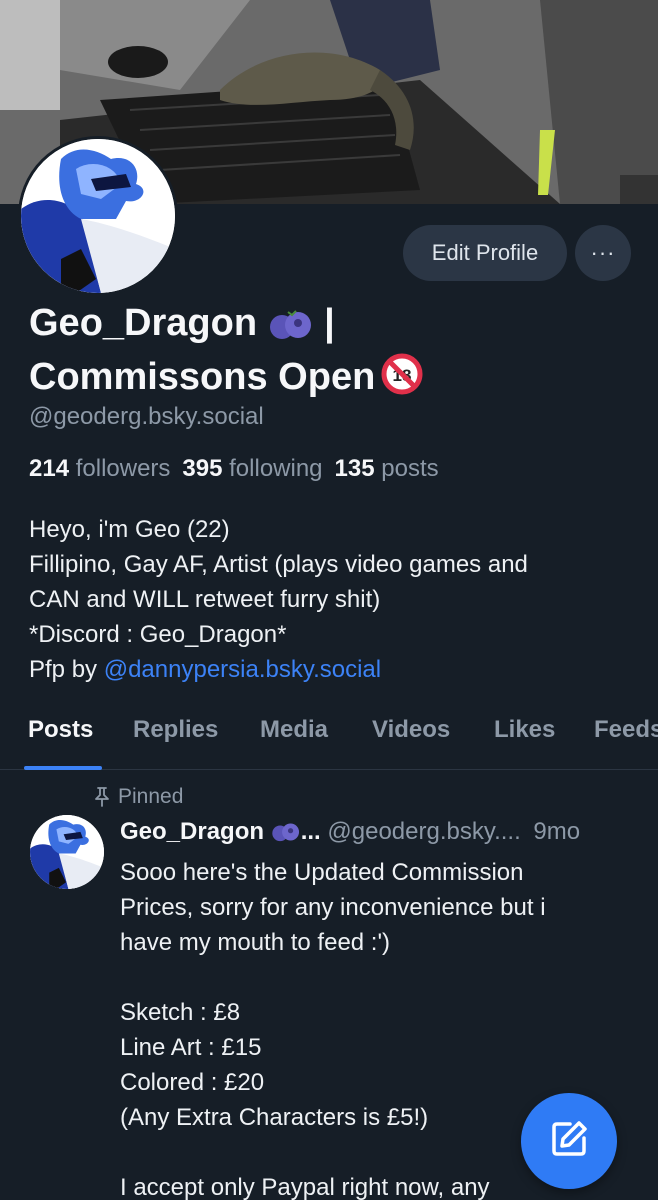  I want to click on post-author-avatar, so click(67, 852).